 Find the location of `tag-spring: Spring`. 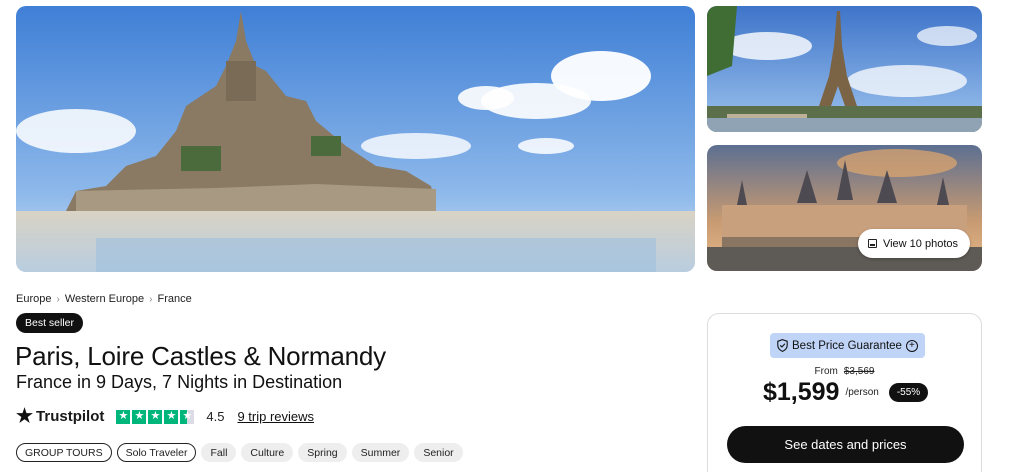

tag-spring: Spring is located at coordinates (322, 452).